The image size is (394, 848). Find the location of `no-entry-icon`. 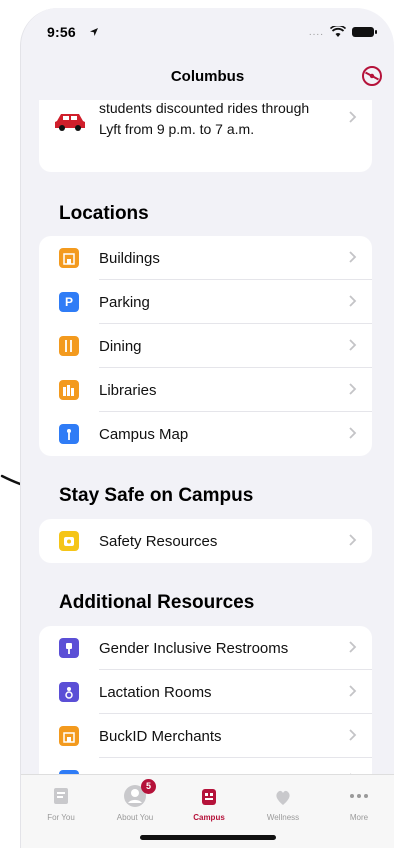

no-entry-icon is located at coordinates (372, 76).